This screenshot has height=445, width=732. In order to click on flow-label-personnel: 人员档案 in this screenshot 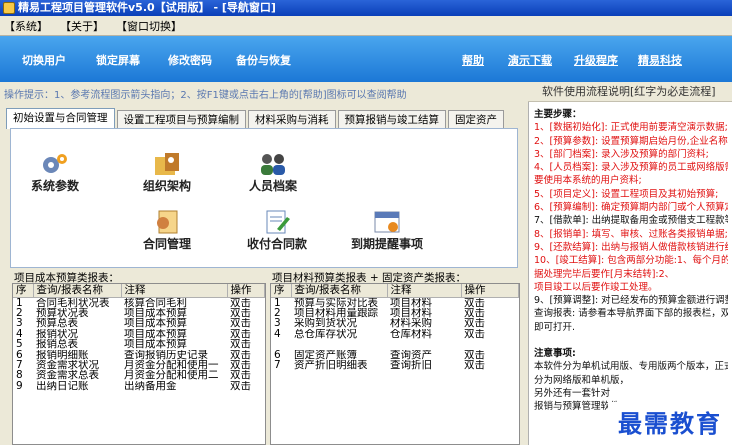, I will do `click(273, 186)`.